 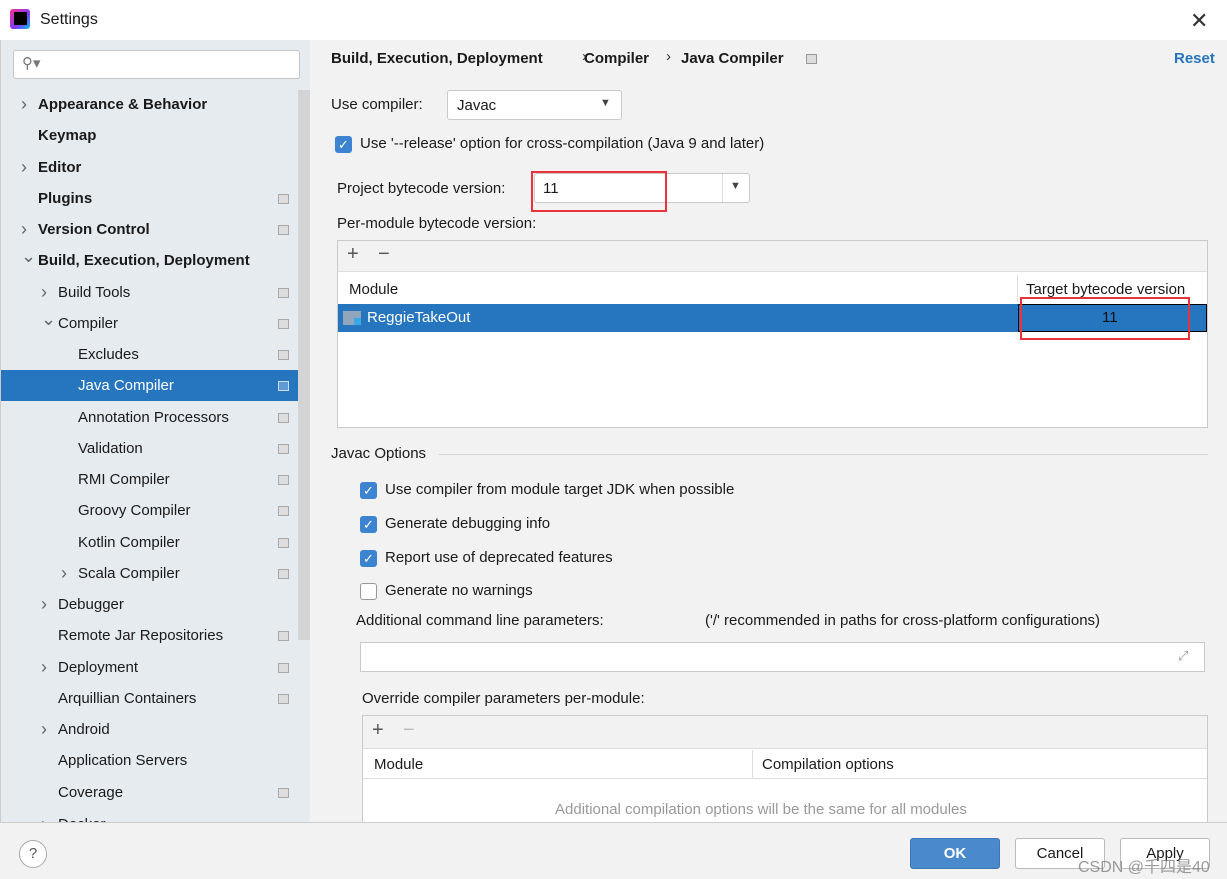 I want to click on column-header-target-version: Target bytecode version, so click(x=1105, y=289).